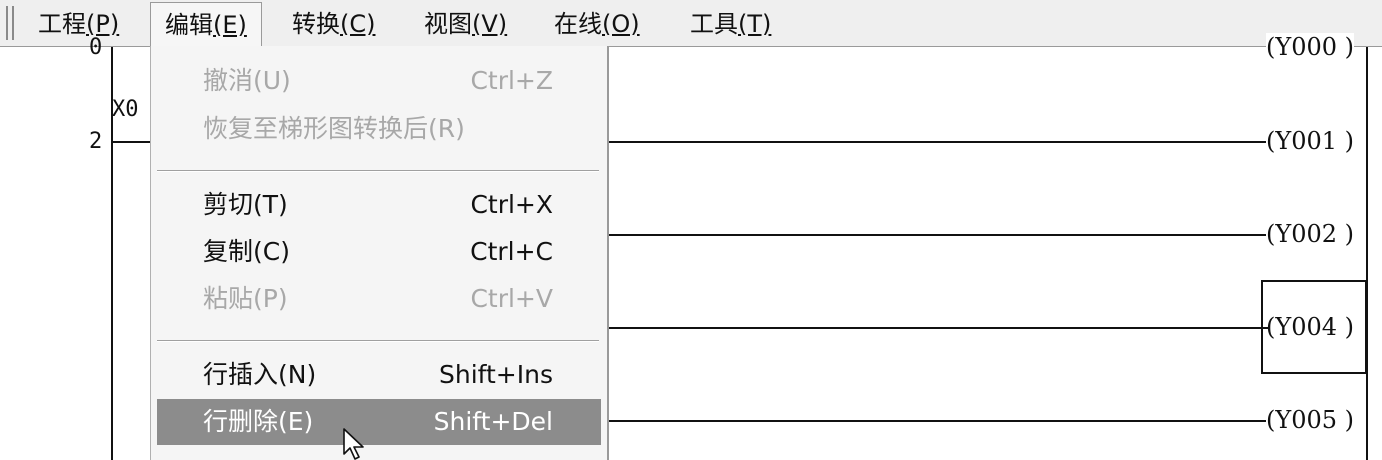 The width and height of the screenshot is (1382, 460). I want to click on menu-item-paste: 粘贴(P) Ctrl+V, so click(379, 299).